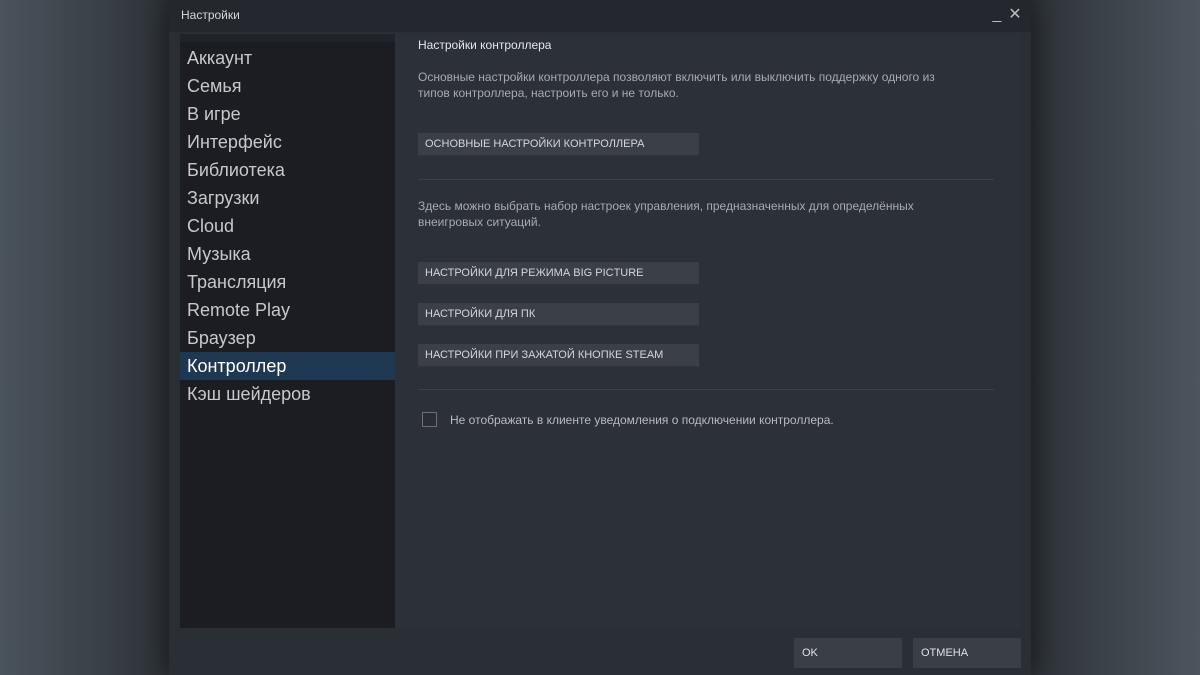 The width and height of the screenshot is (1200, 675). What do you see at coordinates (558, 144) in the screenshot?
I see `basic-controller-settings-button: ОСНОВНЫЕ НАСТРОЙКИ КОНТРОЛЛЕРА` at bounding box center [558, 144].